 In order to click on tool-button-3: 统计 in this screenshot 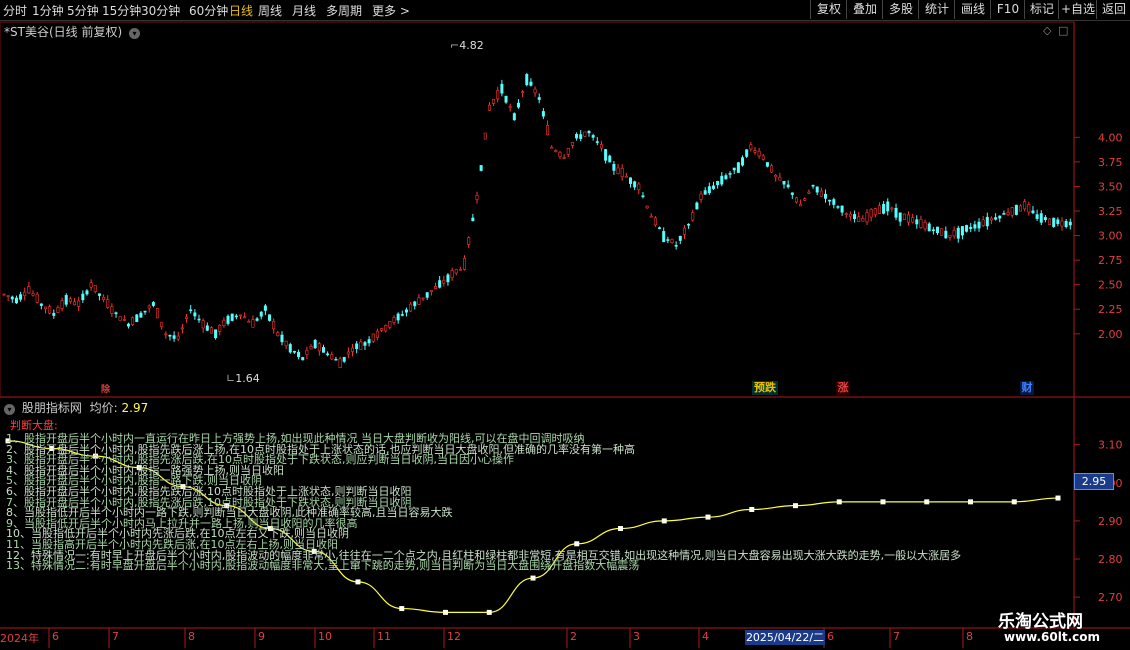, I will do `click(936, 9)`.